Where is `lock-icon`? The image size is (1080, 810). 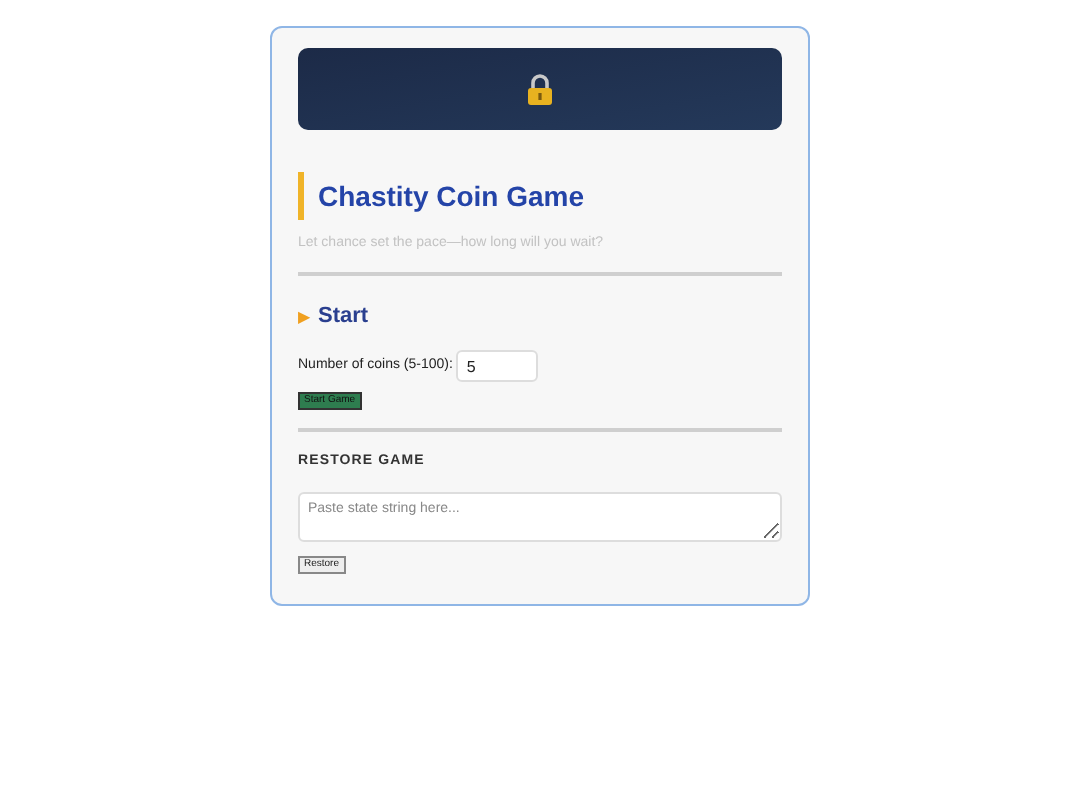 lock-icon is located at coordinates (540, 89).